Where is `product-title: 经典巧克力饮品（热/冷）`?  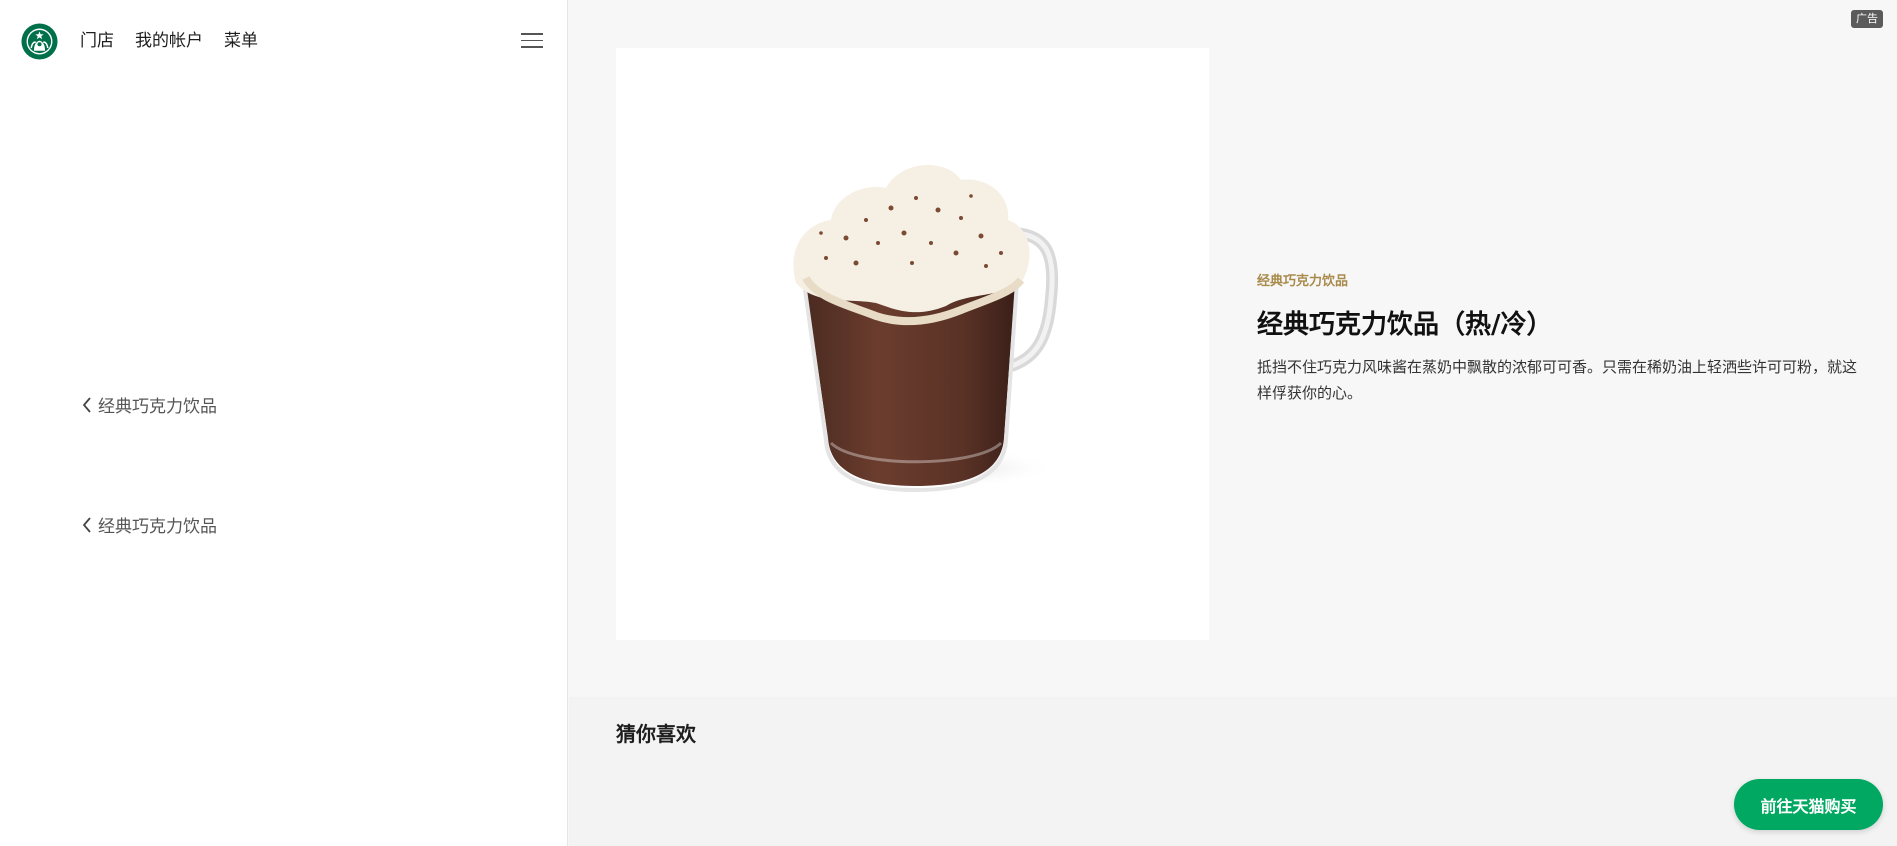 product-title: 经典巧克力饮品（热/冷） is located at coordinates (1405, 325).